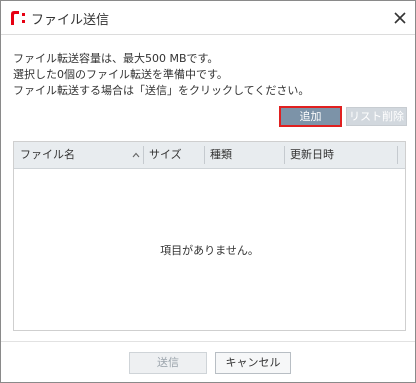 The height and width of the screenshot is (383, 416). What do you see at coordinates (136, 155) in the screenshot?
I see `sort-asc-icon` at bounding box center [136, 155].